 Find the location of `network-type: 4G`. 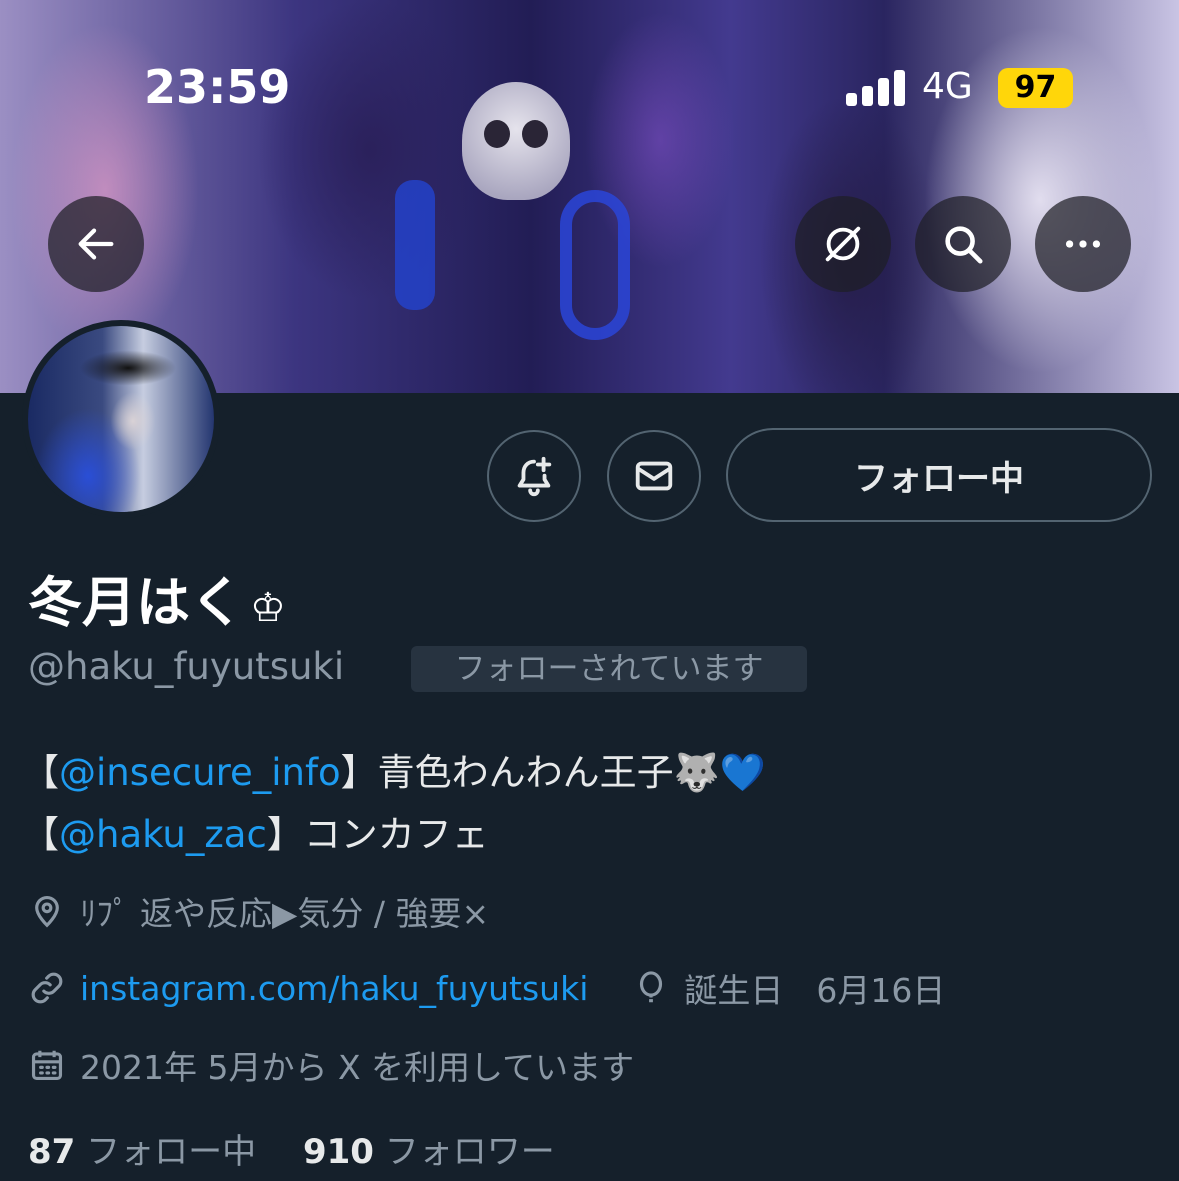

network-type: 4G is located at coordinates (947, 86).